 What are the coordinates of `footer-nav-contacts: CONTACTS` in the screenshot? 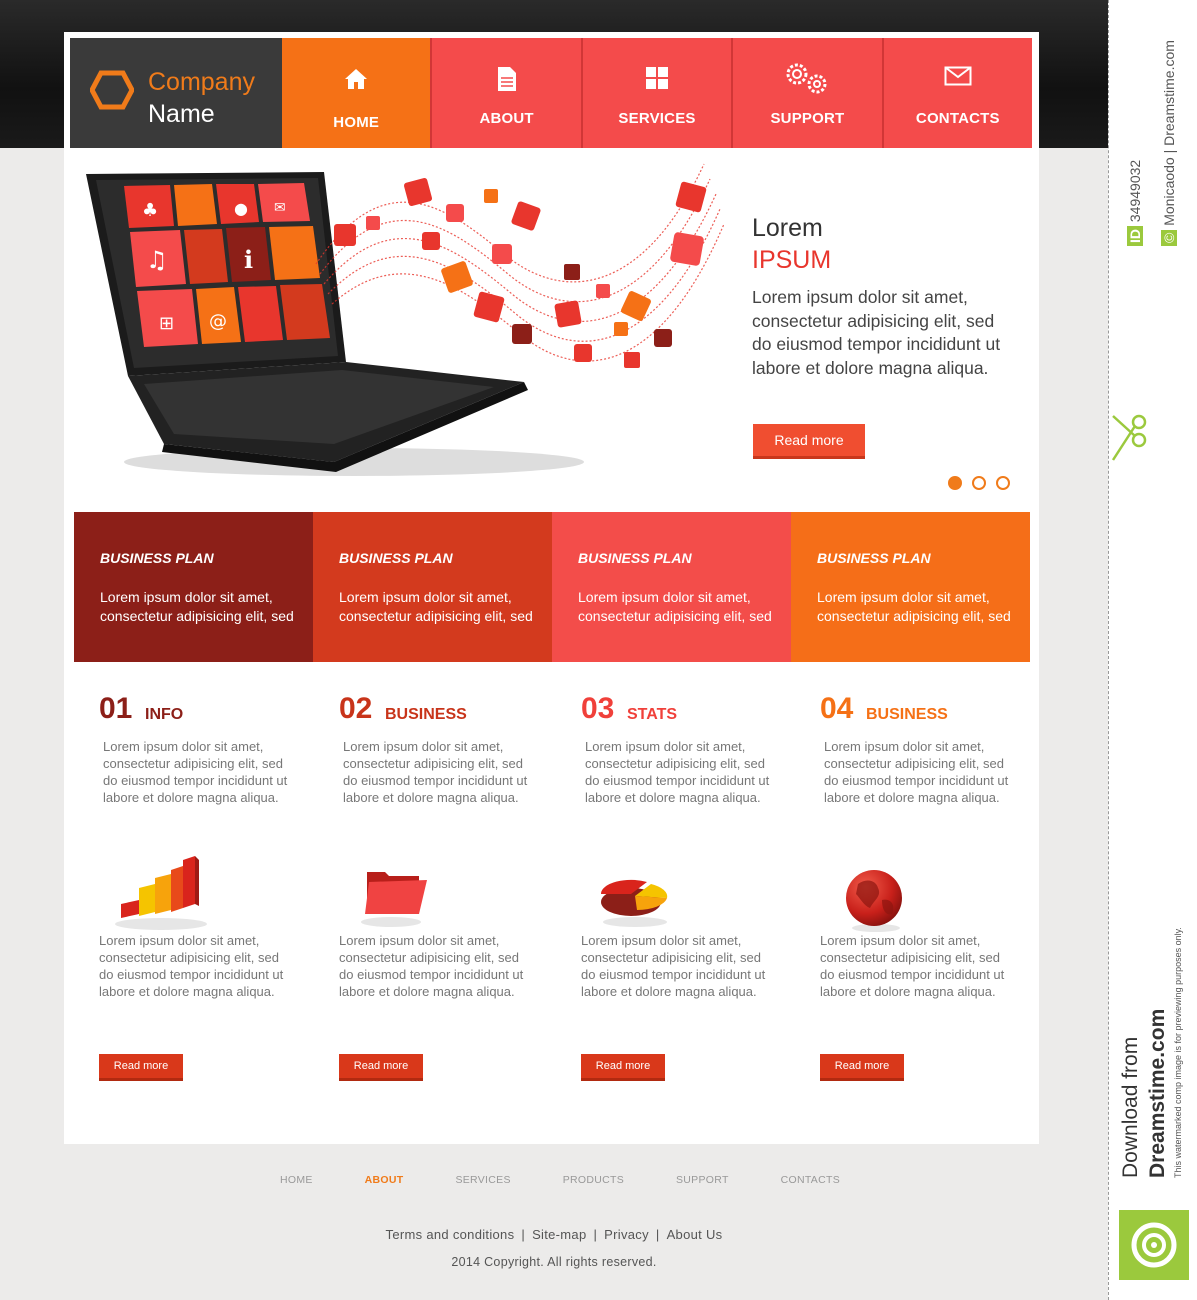 It's located at (810, 1180).